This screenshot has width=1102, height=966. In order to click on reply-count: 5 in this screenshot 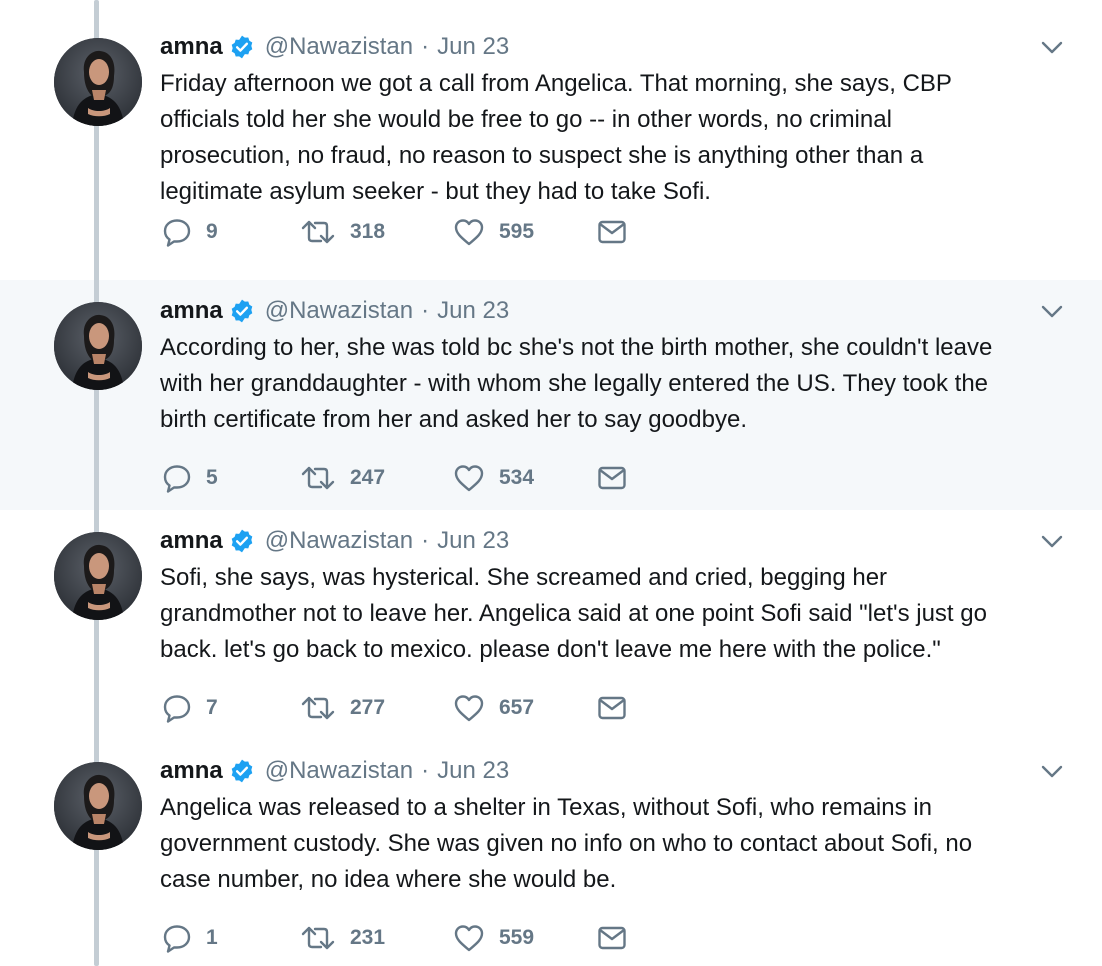, I will do `click(212, 477)`.